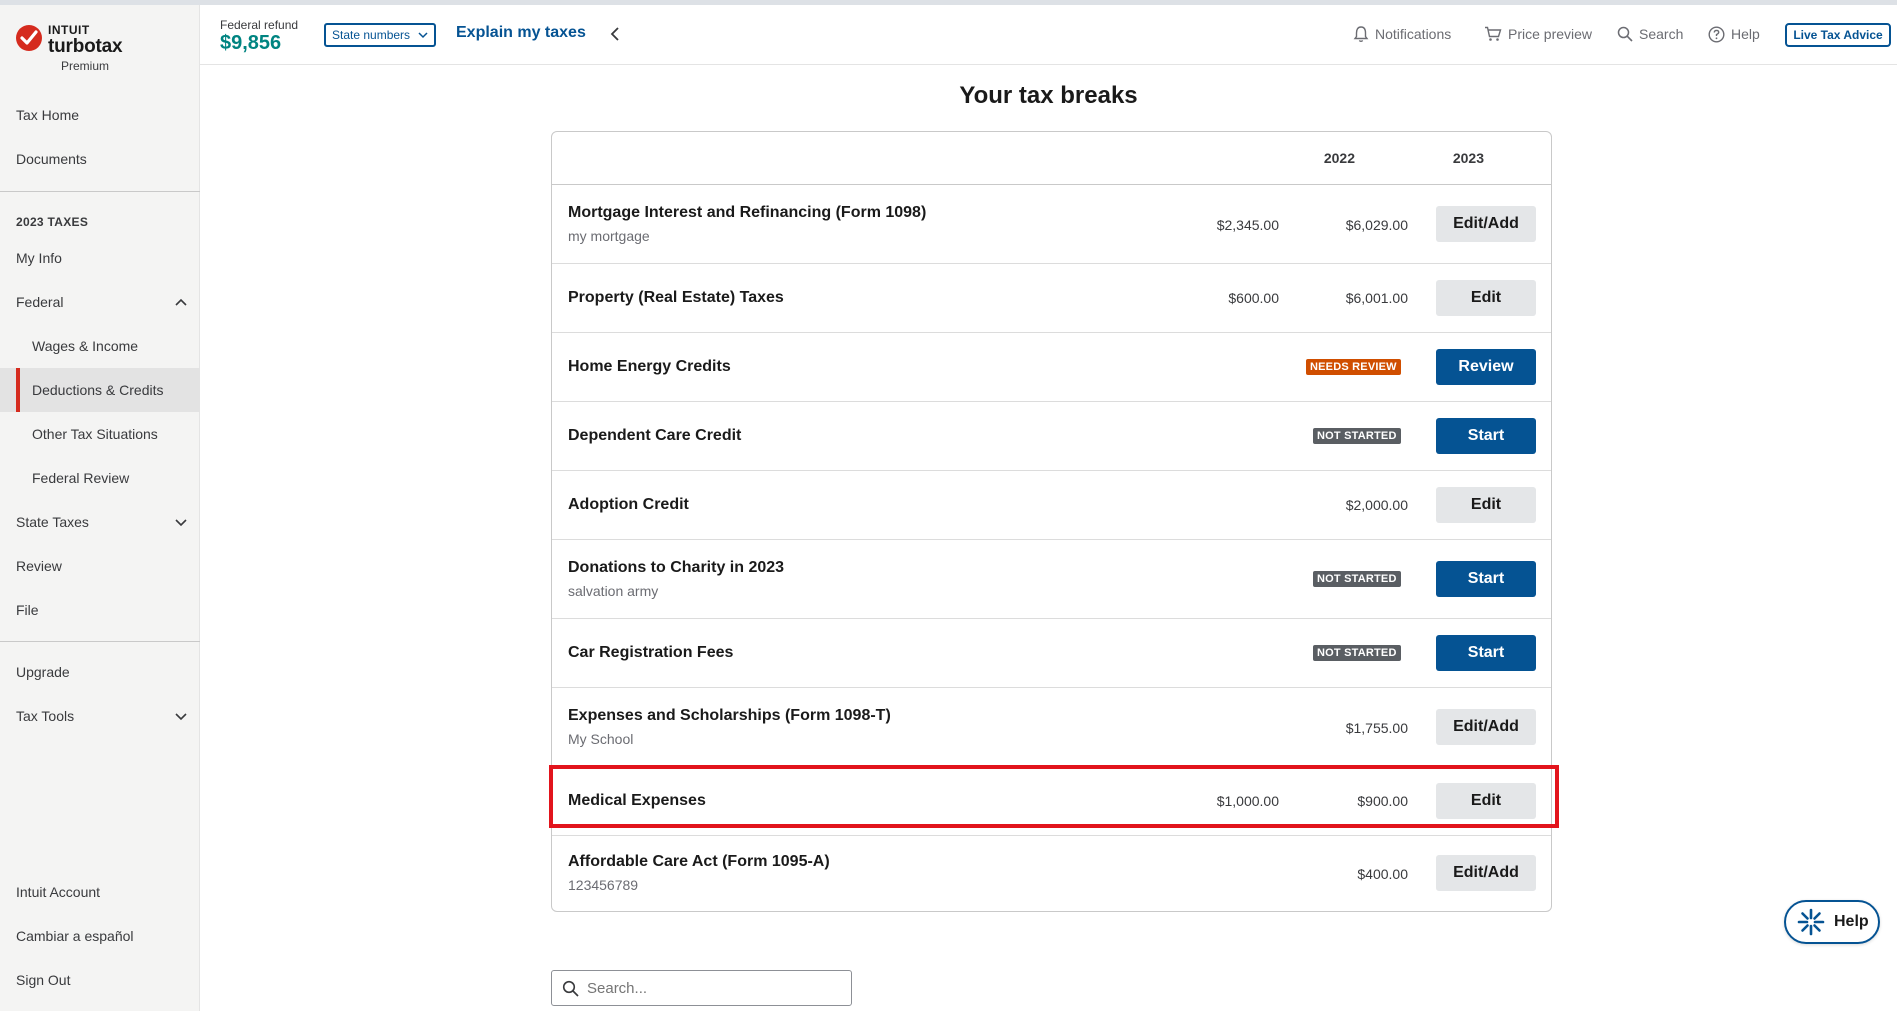 This screenshot has height=1011, width=1897. I want to click on table-row-car-registration-fees: Car Registration Fees NOT STARTED Start, so click(1051, 653).